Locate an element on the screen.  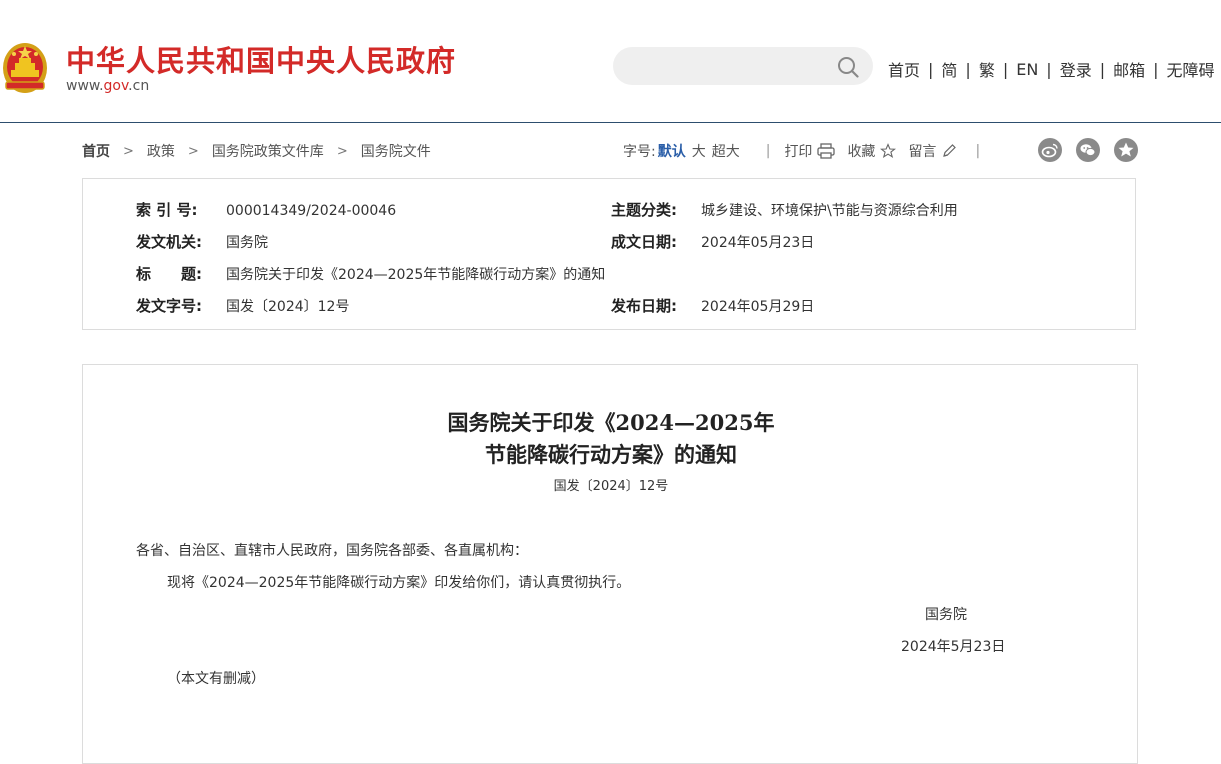
document-number: 国发〔2024〕12号 is located at coordinates (611, 486).